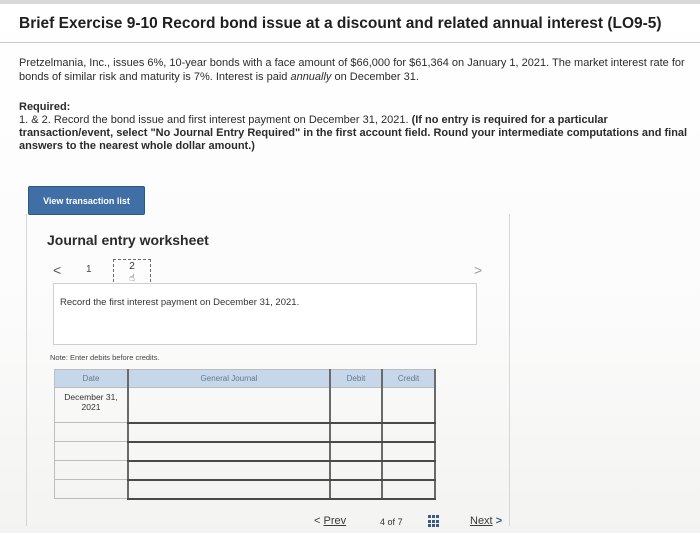  I want to click on worksheet-page-2-label: 2, so click(132, 266).